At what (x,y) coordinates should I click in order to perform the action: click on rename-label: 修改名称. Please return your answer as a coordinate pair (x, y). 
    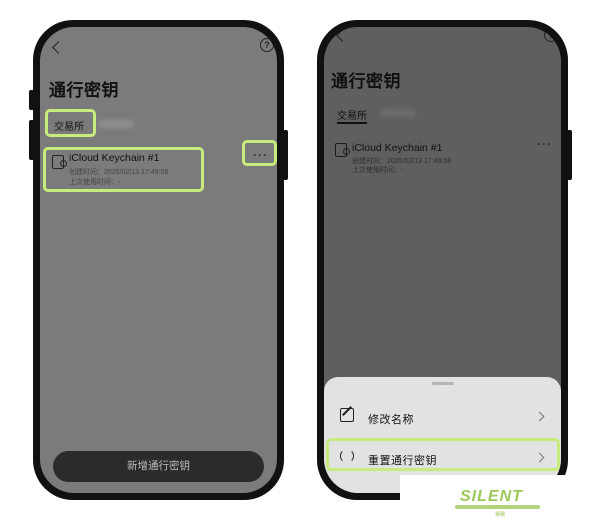
    Looking at the image, I should click on (391, 420).